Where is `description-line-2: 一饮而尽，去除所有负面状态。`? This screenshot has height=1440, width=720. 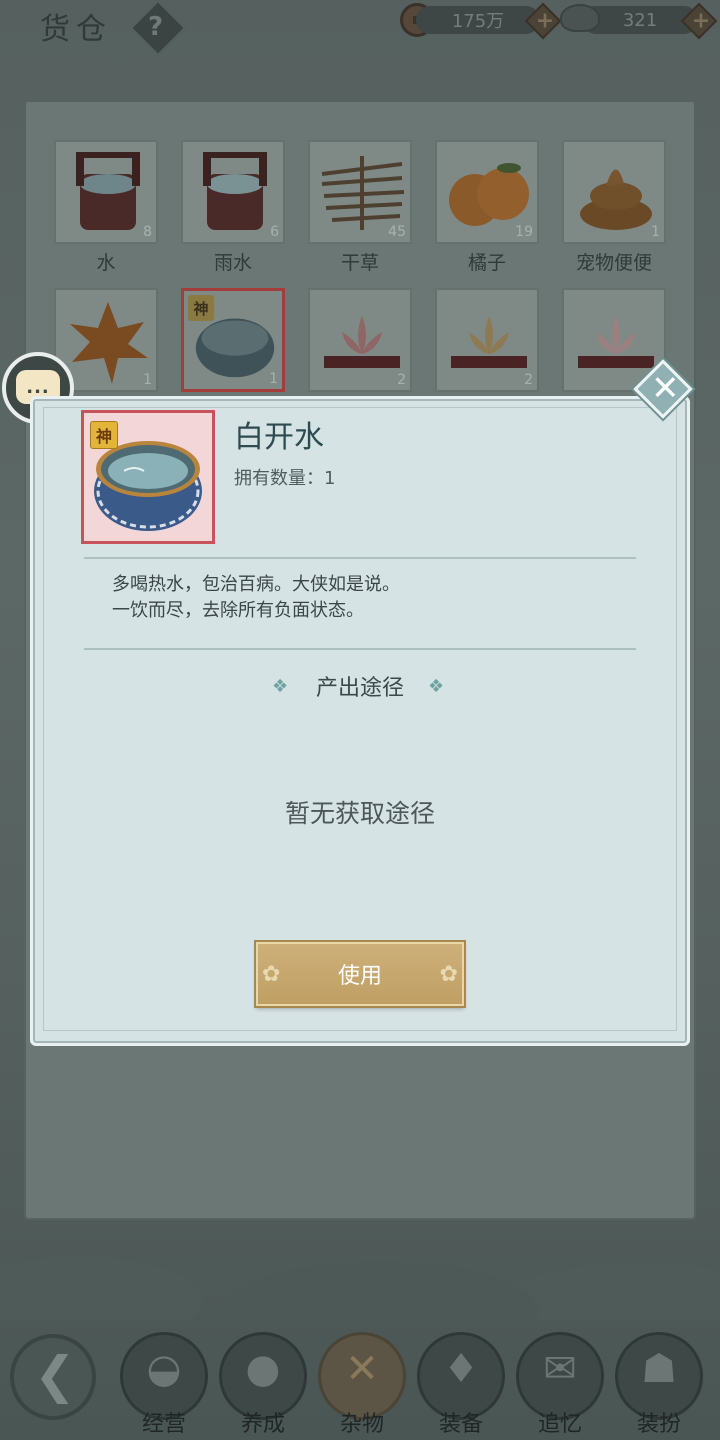 description-line-2: 一饮而尽，去除所有负面状态。 is located at coordinates (238, 610).